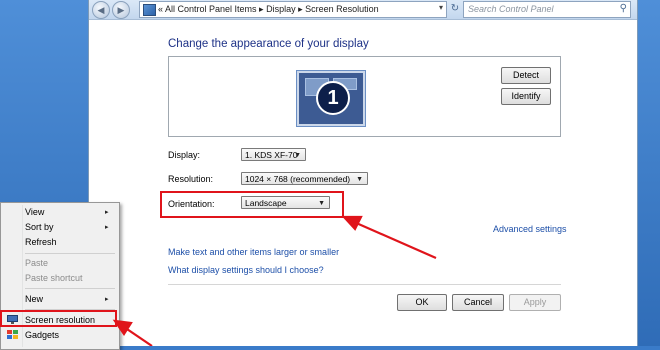 The image size is (660, 350). I want to click on back-icon: ◀, so click(101, 10).